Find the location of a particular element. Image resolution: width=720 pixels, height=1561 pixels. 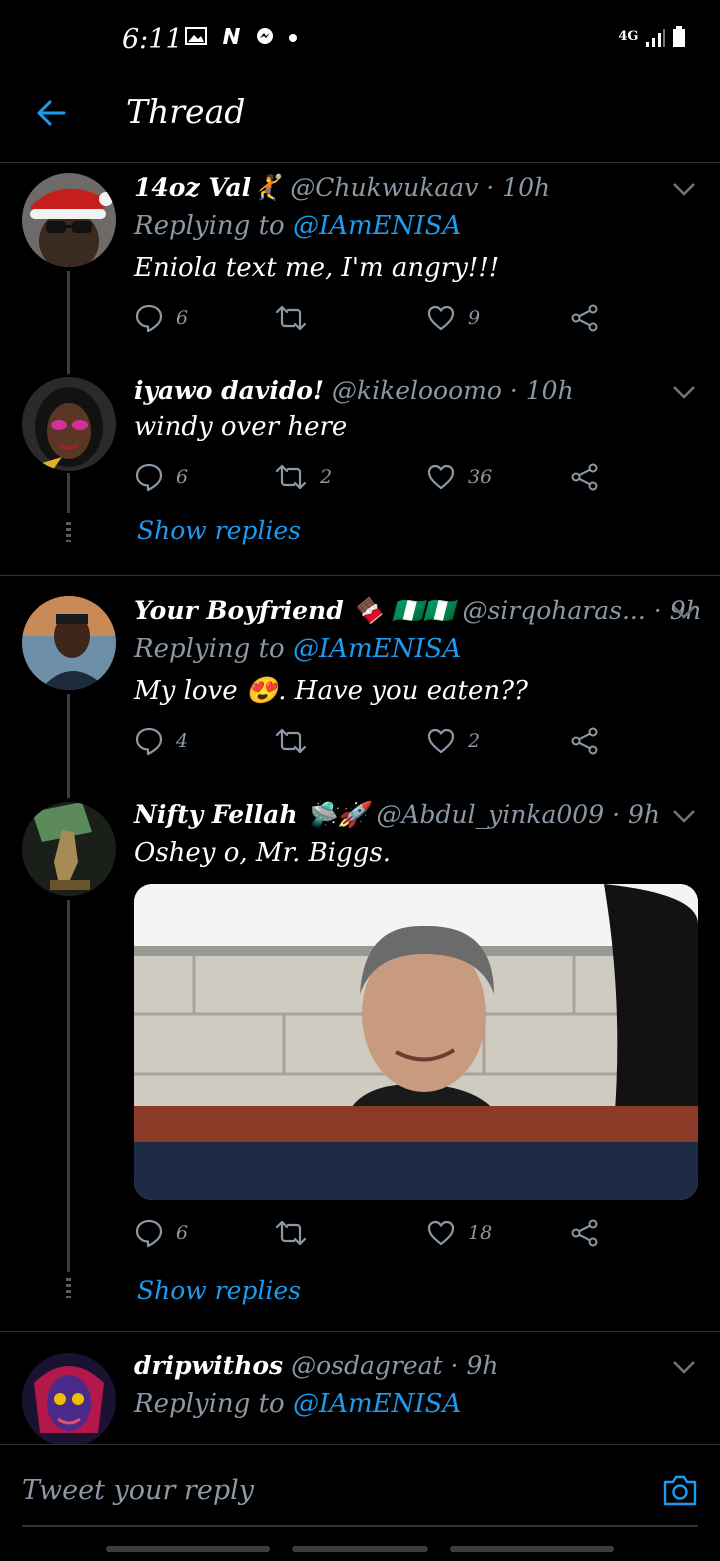

tweet-actions: 6 9 is located at coordinates (374, 323).